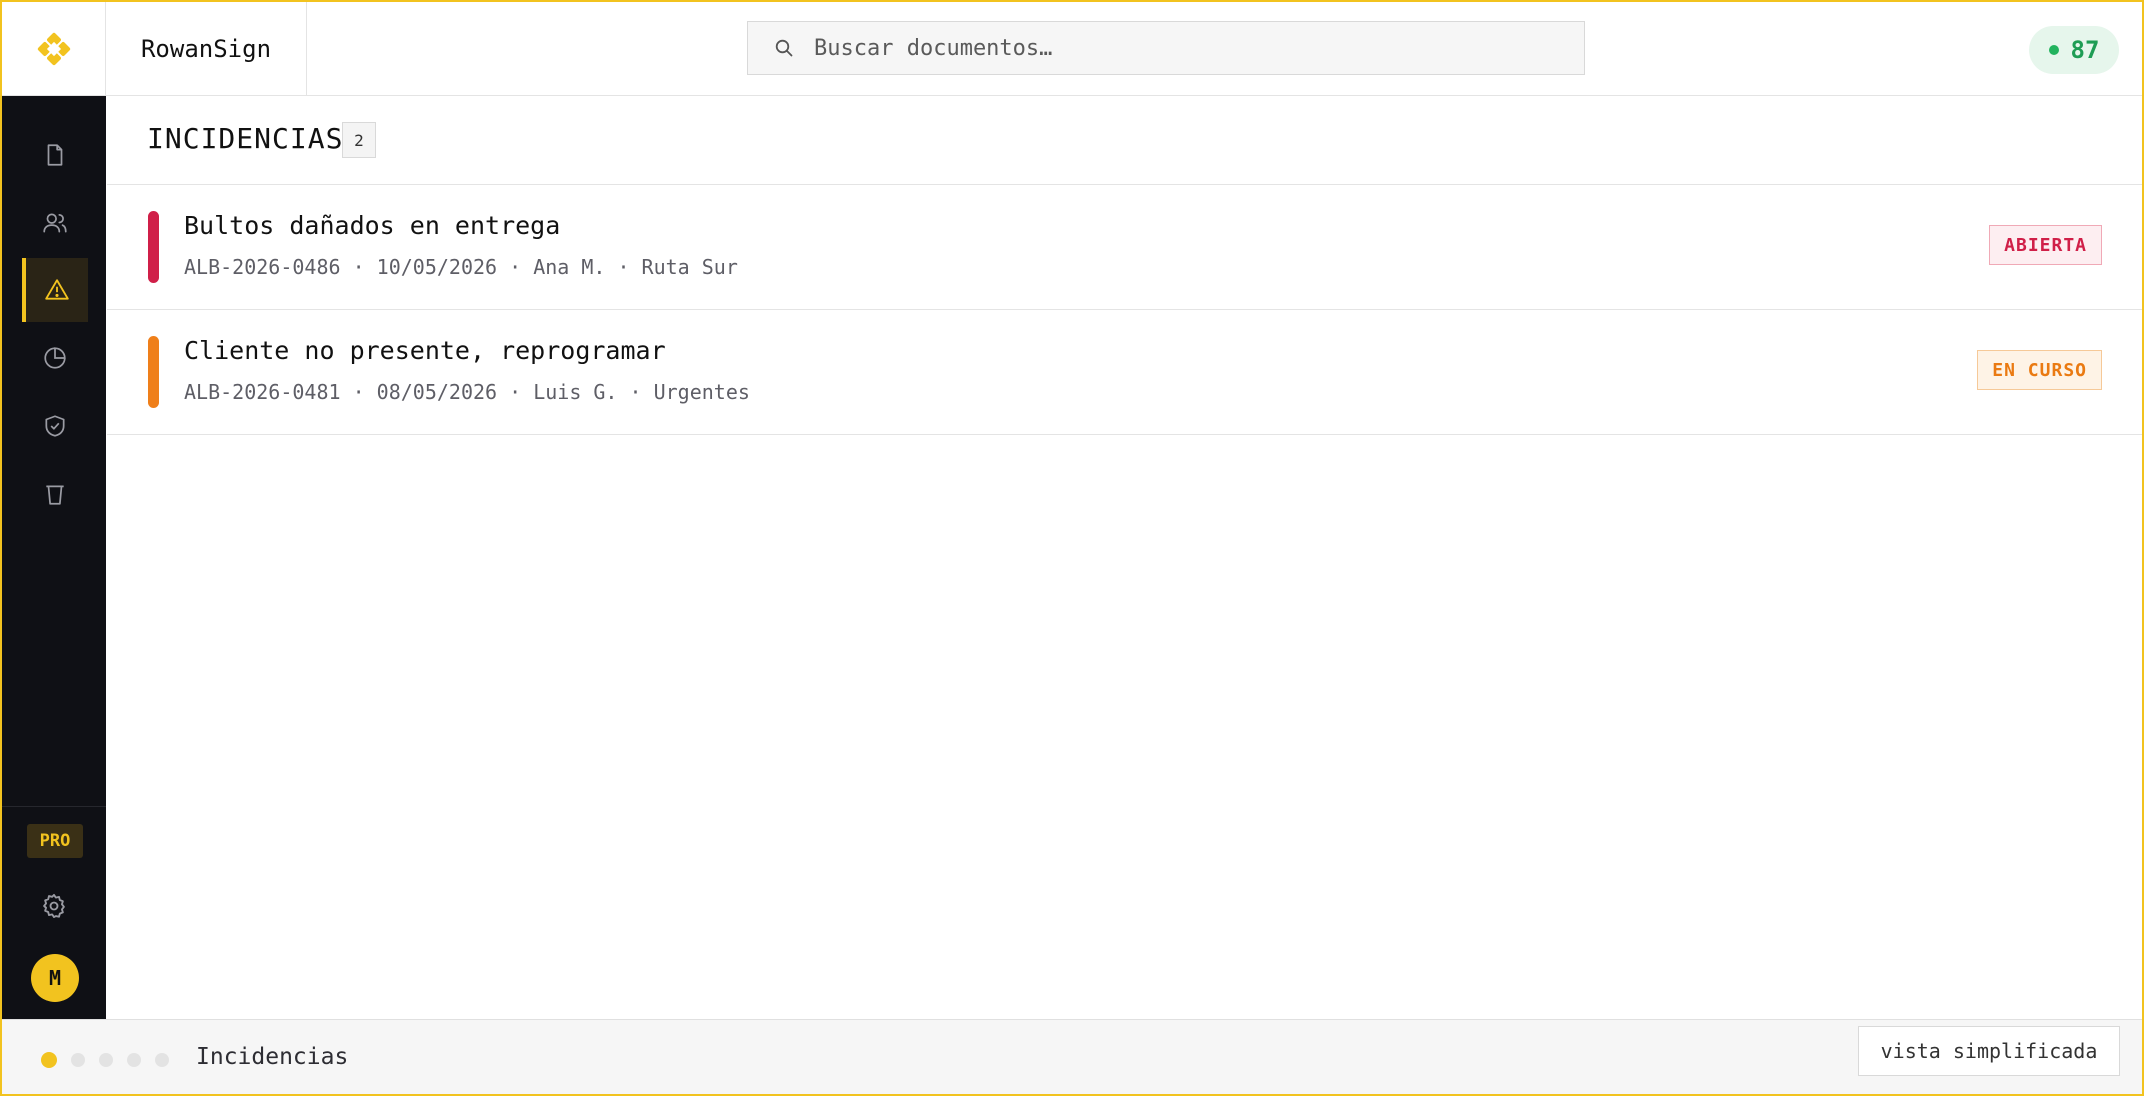 The height and width of the screenshot is (1096, 2144). Describe the element at coordinates (1194, 48) in the screenshot. I see `search-input` at that location.